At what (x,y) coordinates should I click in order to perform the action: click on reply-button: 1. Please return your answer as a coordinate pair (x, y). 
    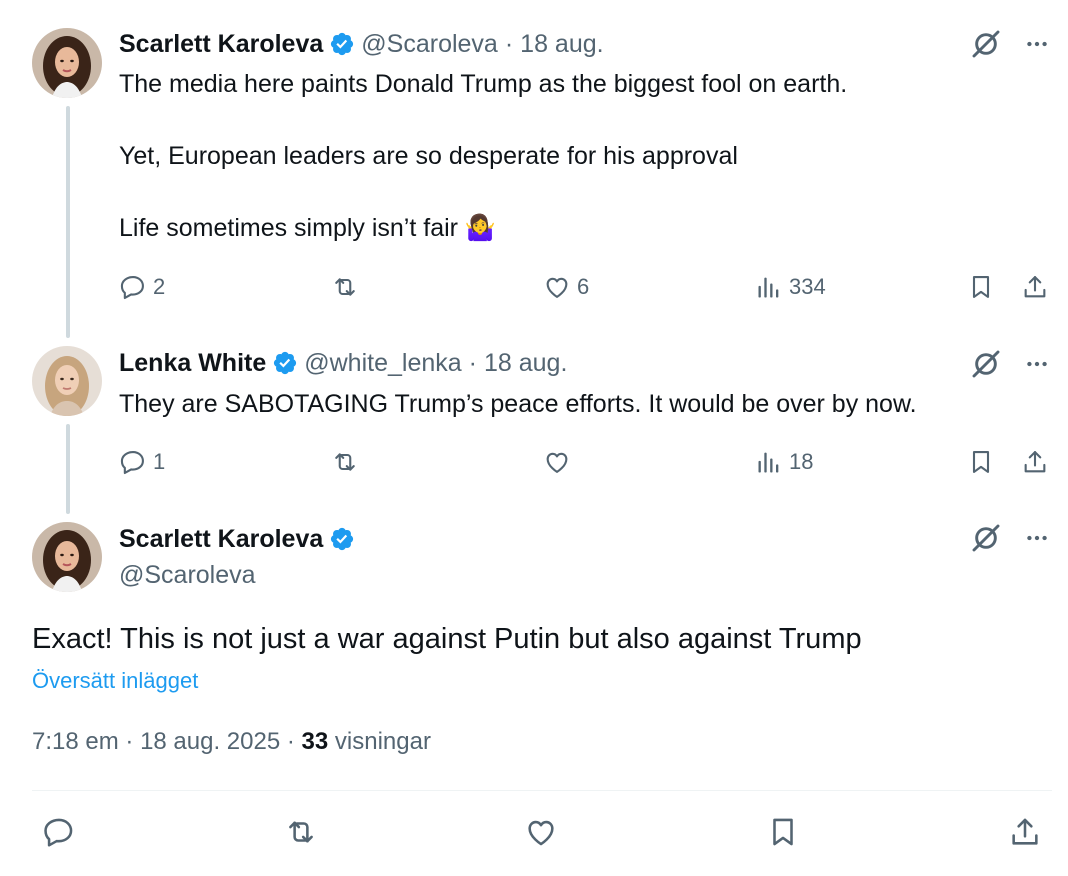
    Looking at the image, I should click on (142, 462).